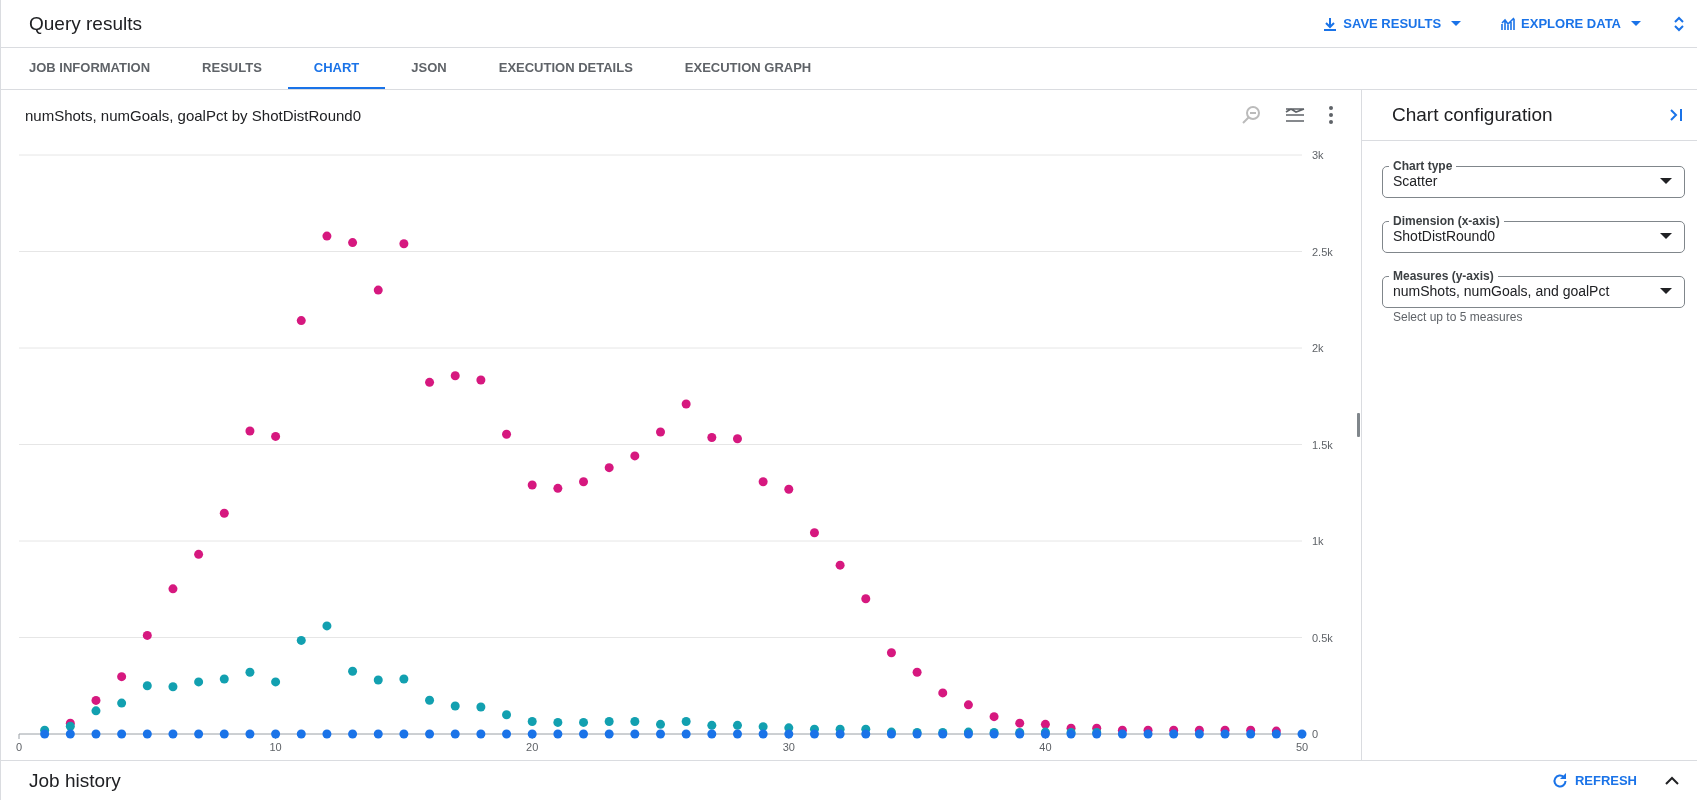  What do you see at coordinates (532, 746) in the screenshot?
I see `x-tick-label: 20` at bounding box center [532, 746].